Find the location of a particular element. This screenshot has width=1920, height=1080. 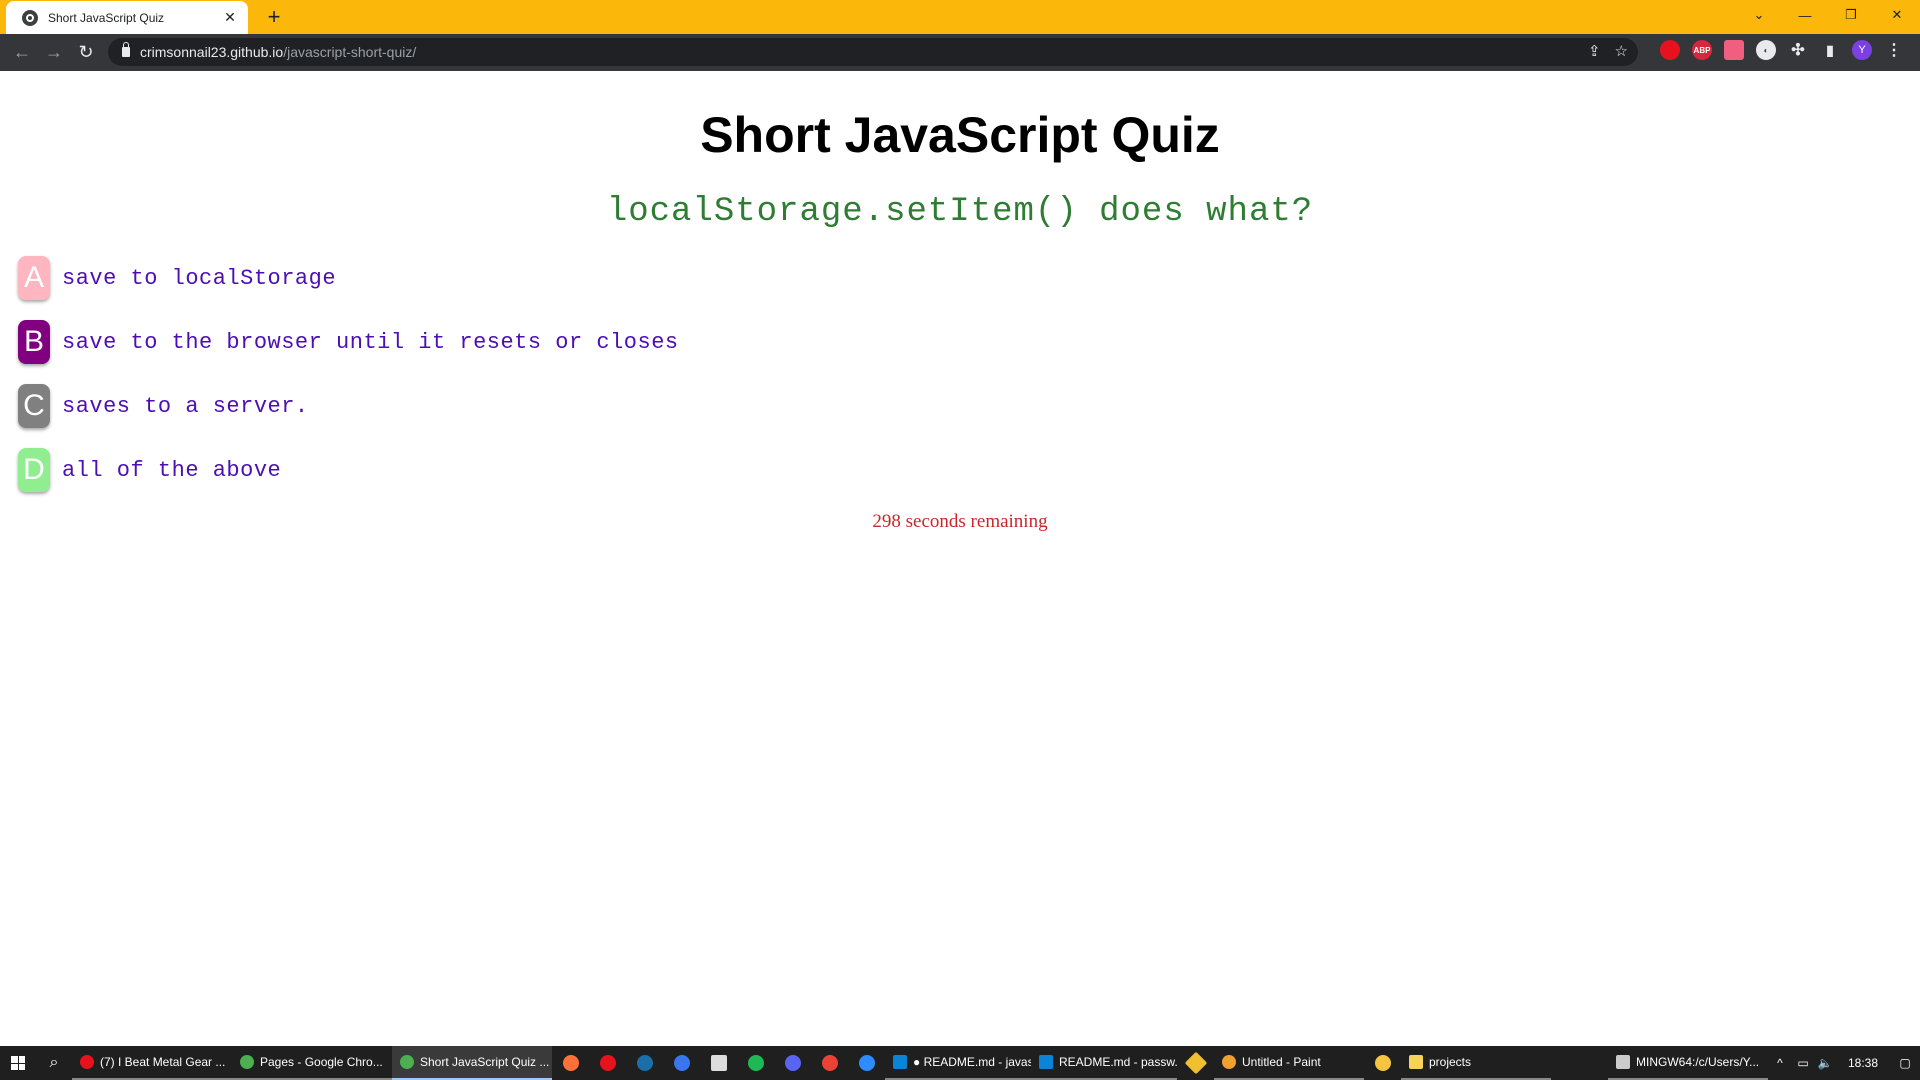

answer-text-c: saves to a server. is located at coordinates (185, 406).